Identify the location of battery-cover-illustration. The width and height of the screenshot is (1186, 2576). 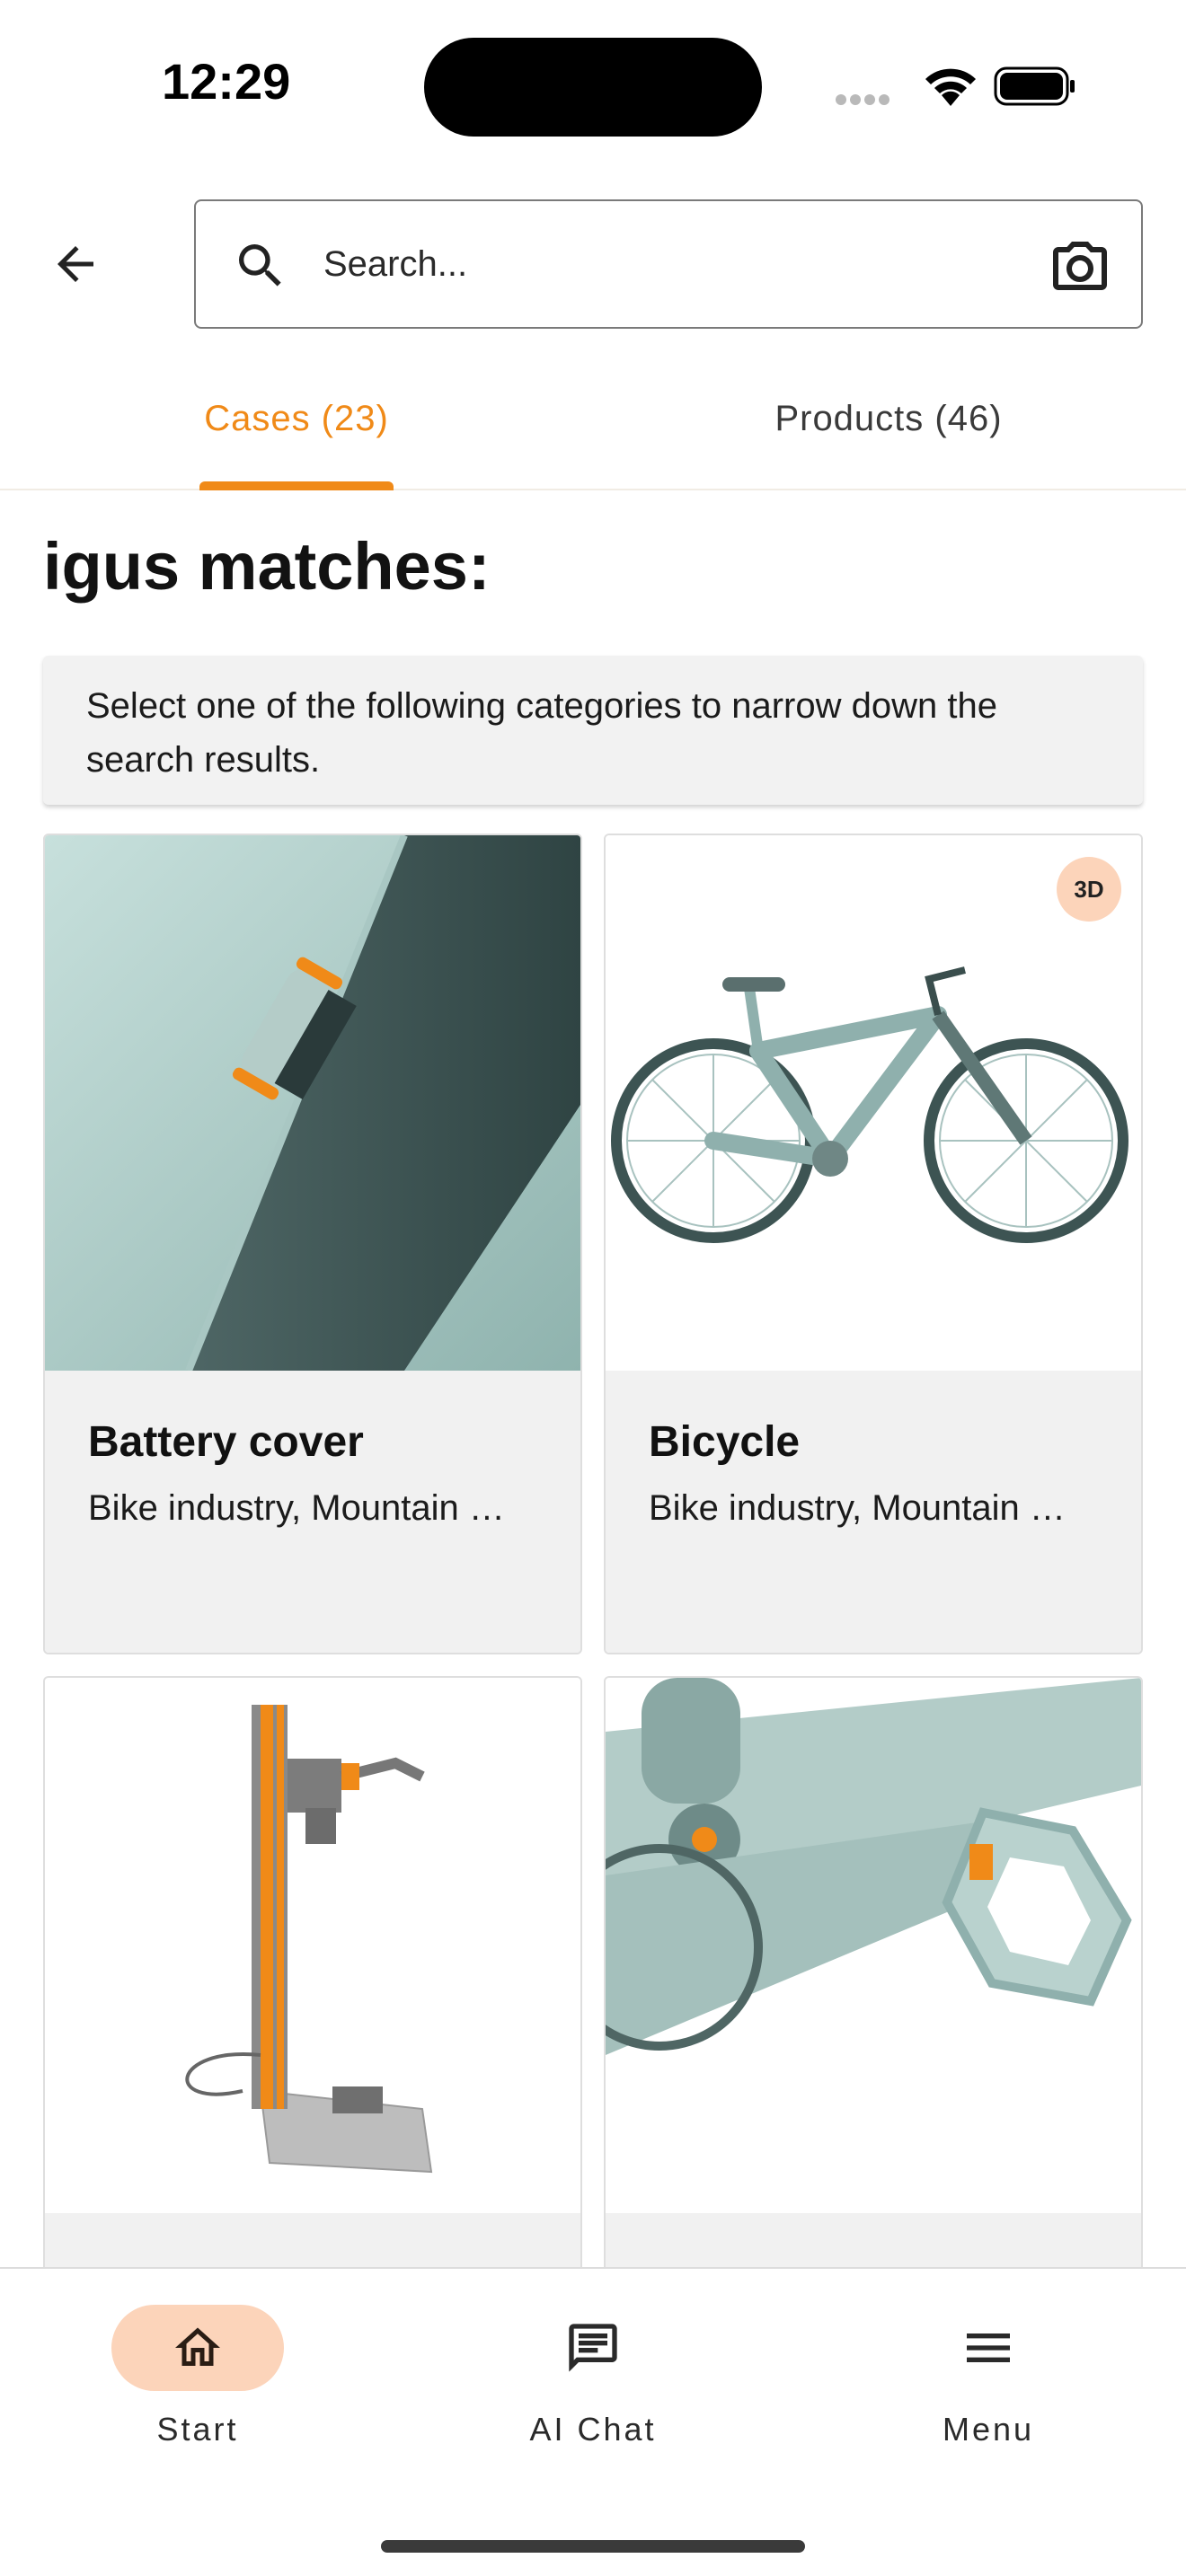
(312, 1103).